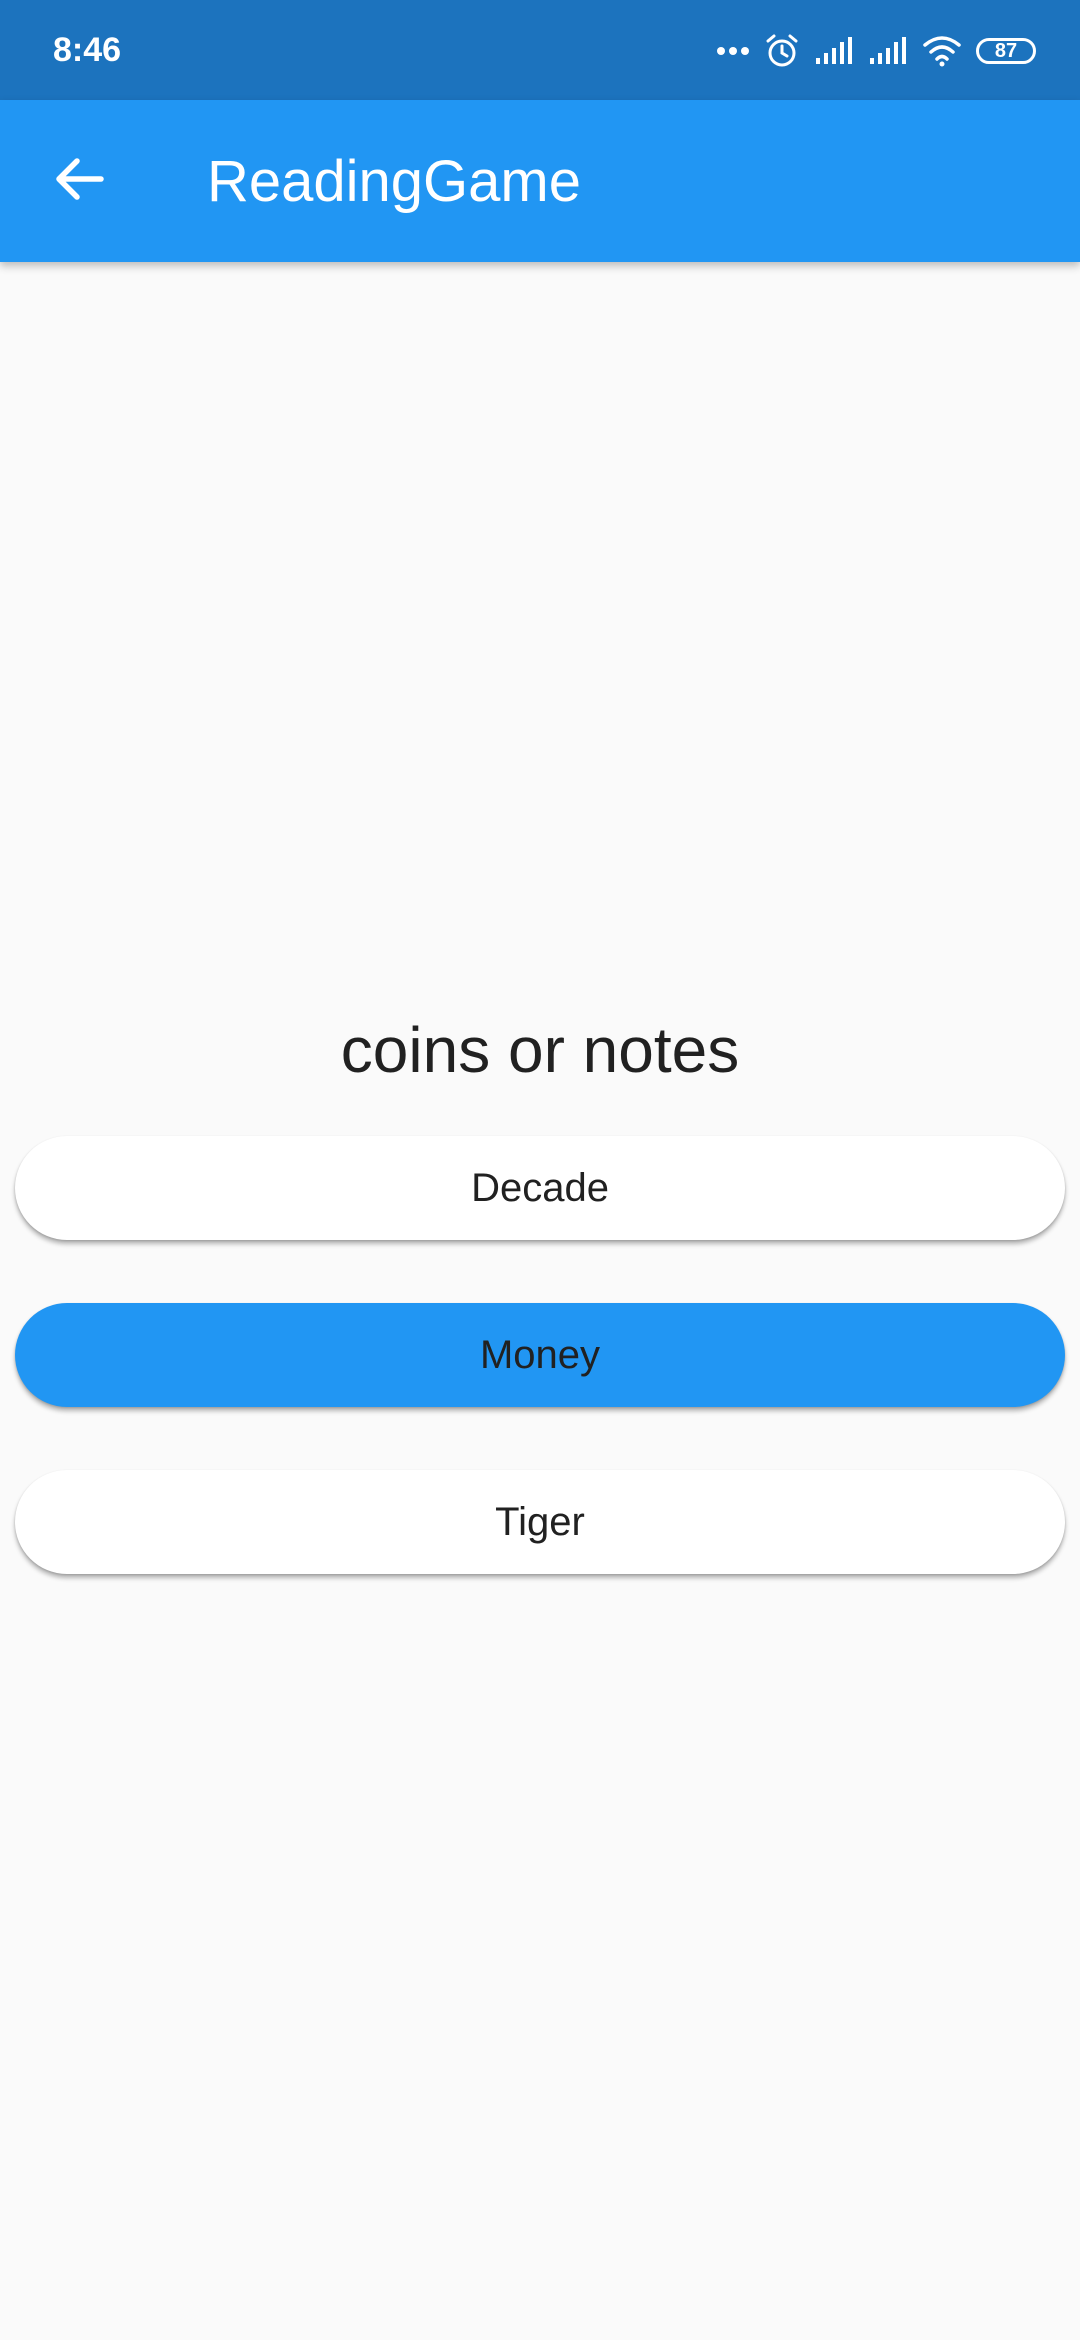 The height and width of the screenshot is (2340, 1080). I want to click on arrow-back-icon, so click(80, 181).